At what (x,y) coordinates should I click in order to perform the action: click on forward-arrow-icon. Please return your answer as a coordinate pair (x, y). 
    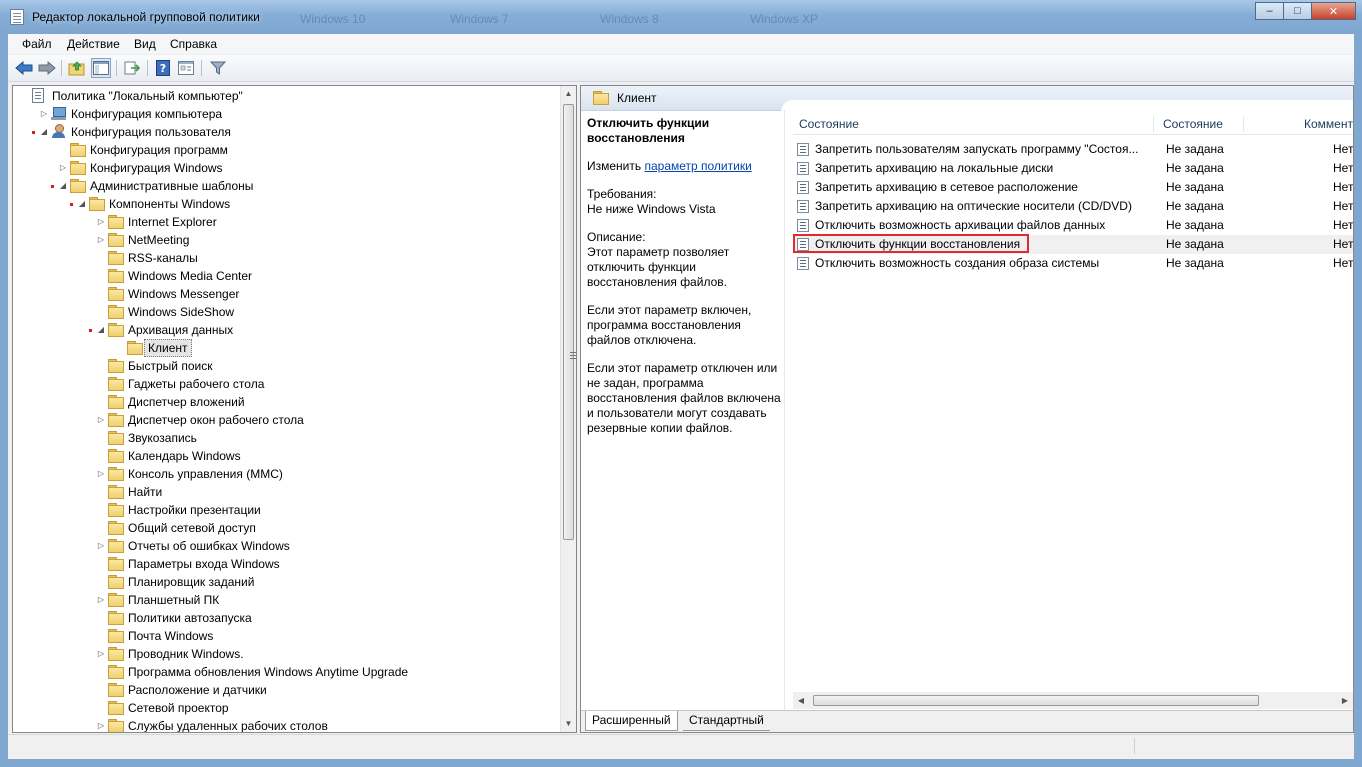
    Looking at the image, I should click on (47, 68).